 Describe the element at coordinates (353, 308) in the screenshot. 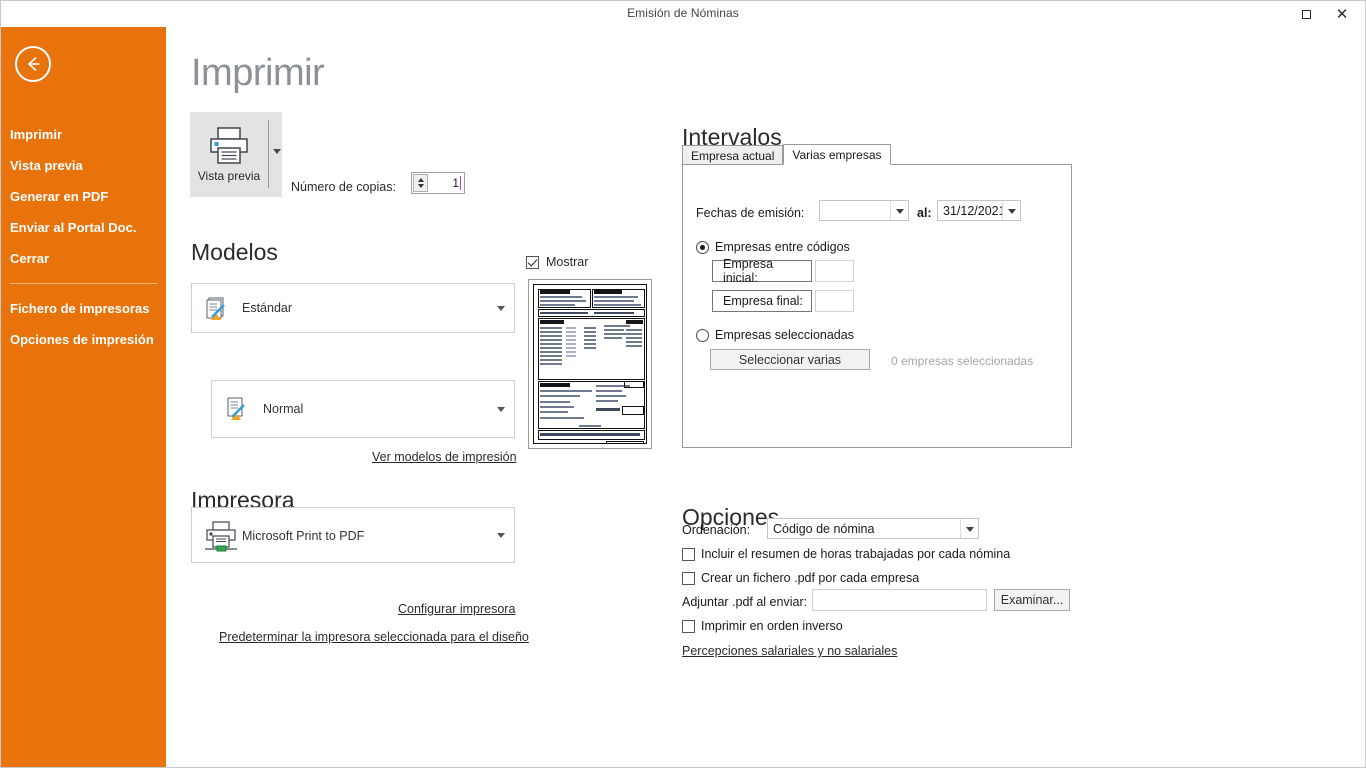

I see `modelo-estandar-combo: Estándar` at that location.